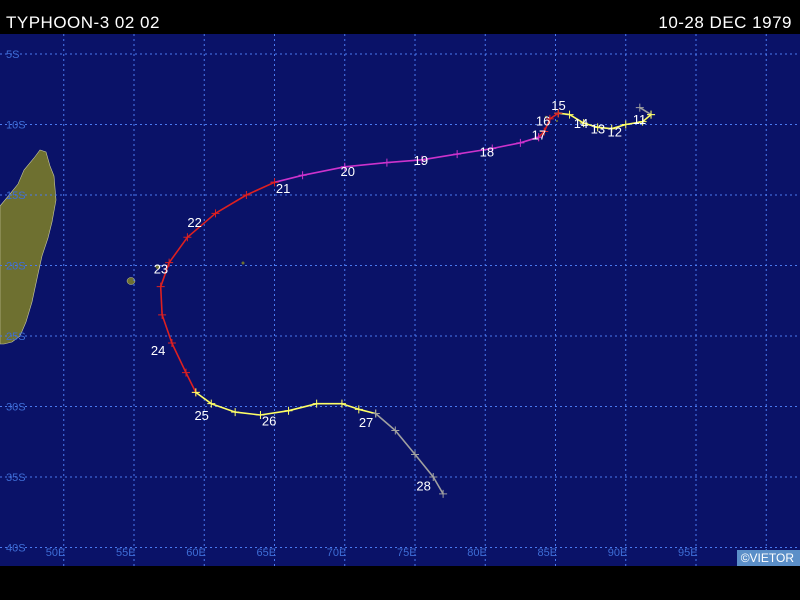 Image resolution: width=800 pixels, height=600 pixels. I want to click on lat-tick-label: 20S, so click(16, 267).